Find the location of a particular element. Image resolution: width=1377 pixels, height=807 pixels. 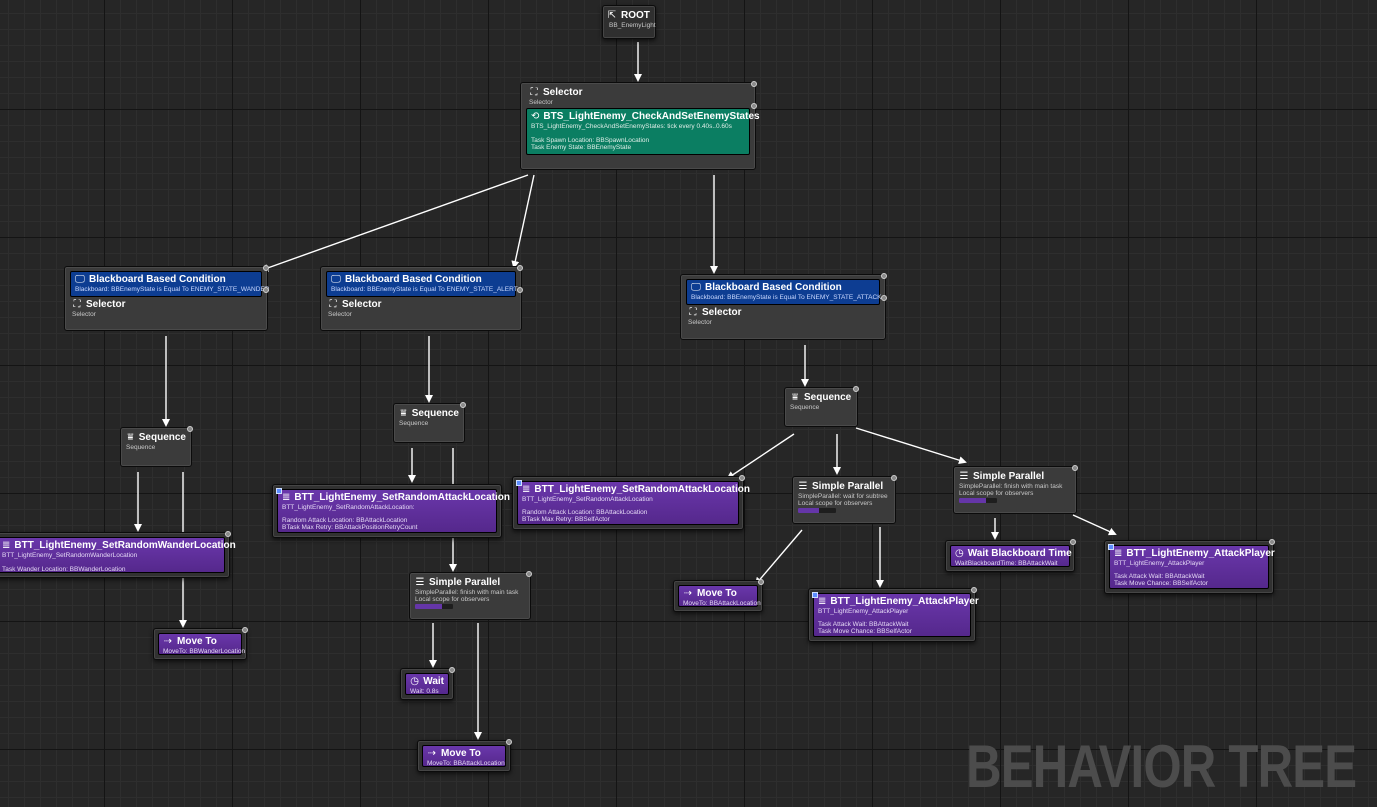

wire-attack-parallel-b is located at coordinates (911, 446).